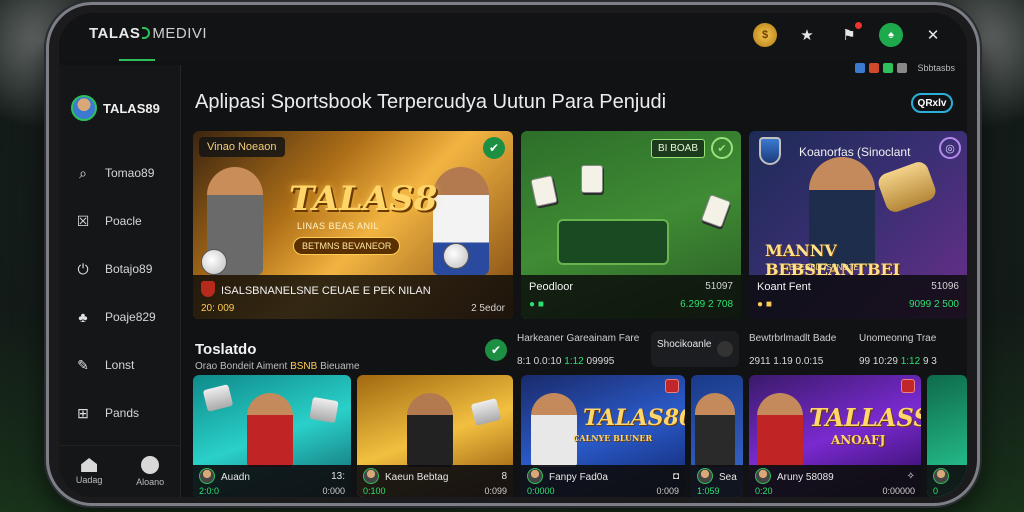  What do you see at coordinates (771, 361) in the screenshot?
I see `score-left: 2911 1.19` at bounding box center [771, 361].